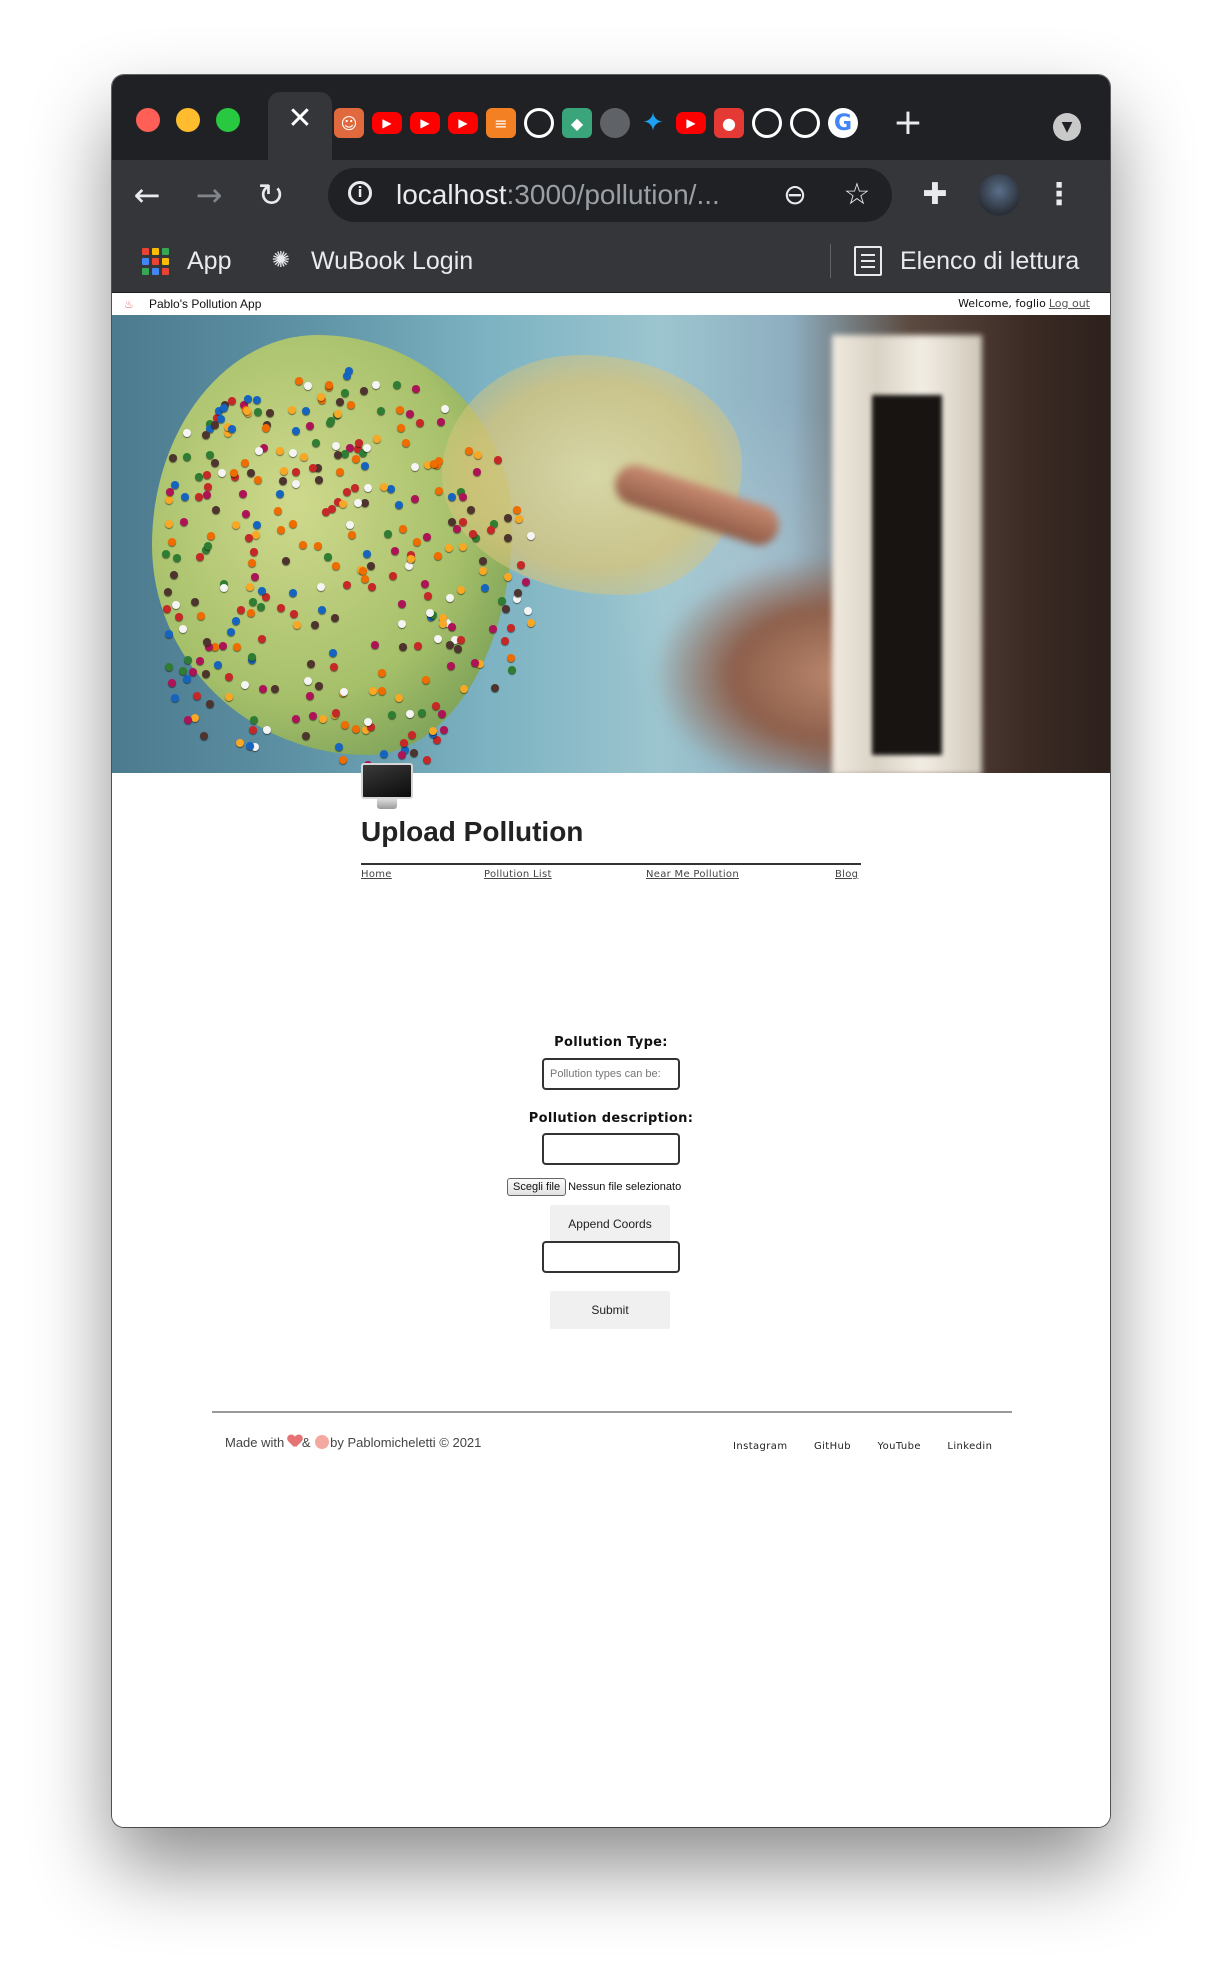 The height and width of the screenshot is (1978, 1224). What do you see at coordinates (271, 195) in the screenshot?
I see `reload-icon: ↻` at bounding box center [271, 195].